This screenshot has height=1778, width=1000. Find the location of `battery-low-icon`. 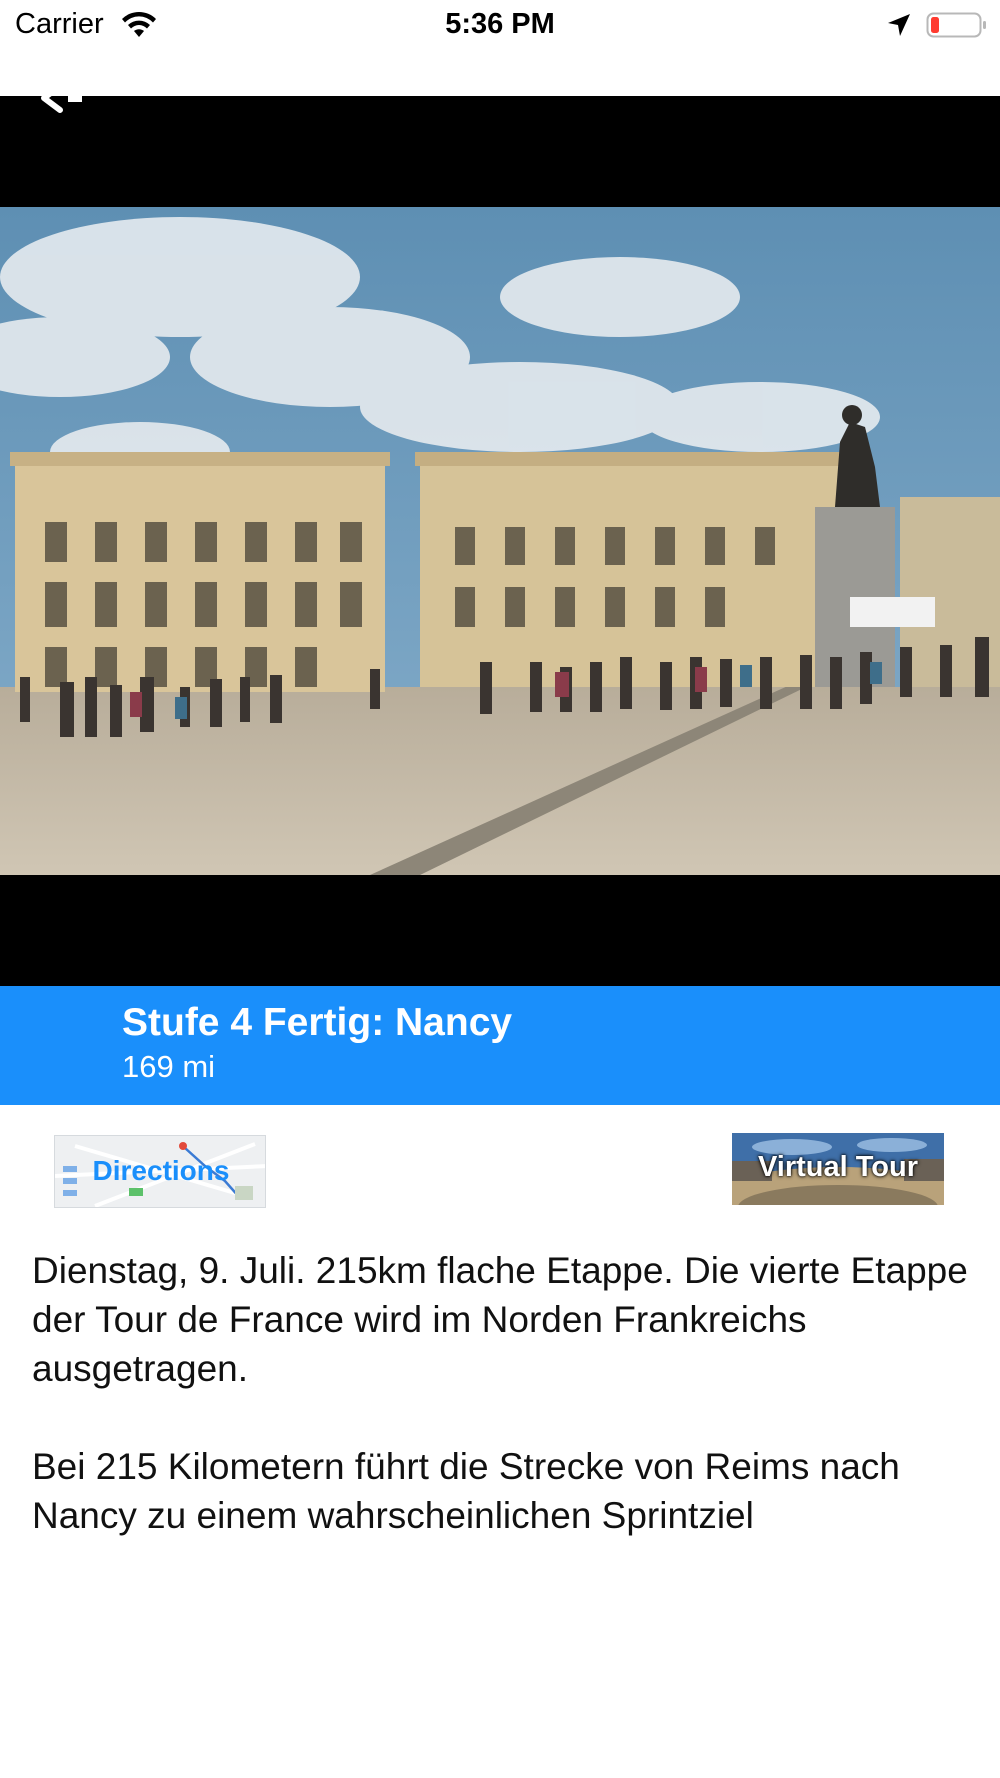

battery-low-icon is located at coordinates (956, 25).